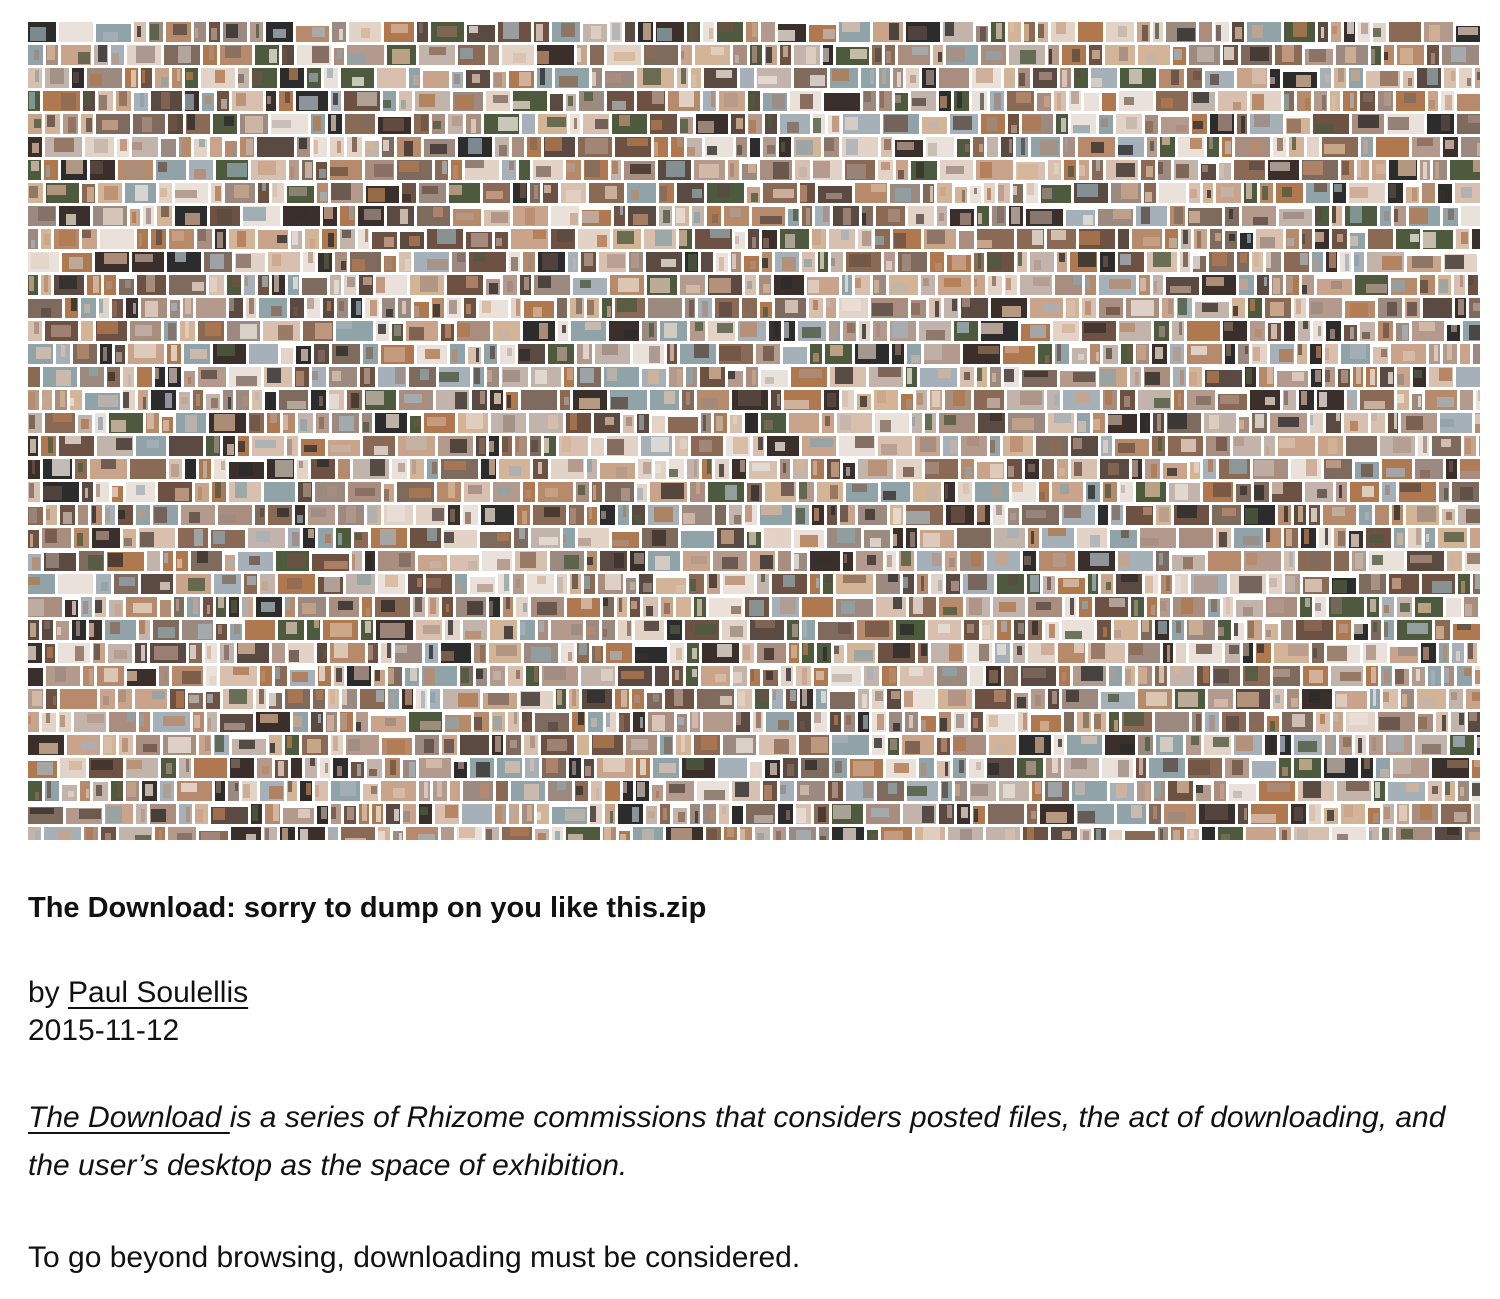  Describe the element at coordinates (158, 992) in the screenshot. I see `author-link: Paul Soulellis` at that location.